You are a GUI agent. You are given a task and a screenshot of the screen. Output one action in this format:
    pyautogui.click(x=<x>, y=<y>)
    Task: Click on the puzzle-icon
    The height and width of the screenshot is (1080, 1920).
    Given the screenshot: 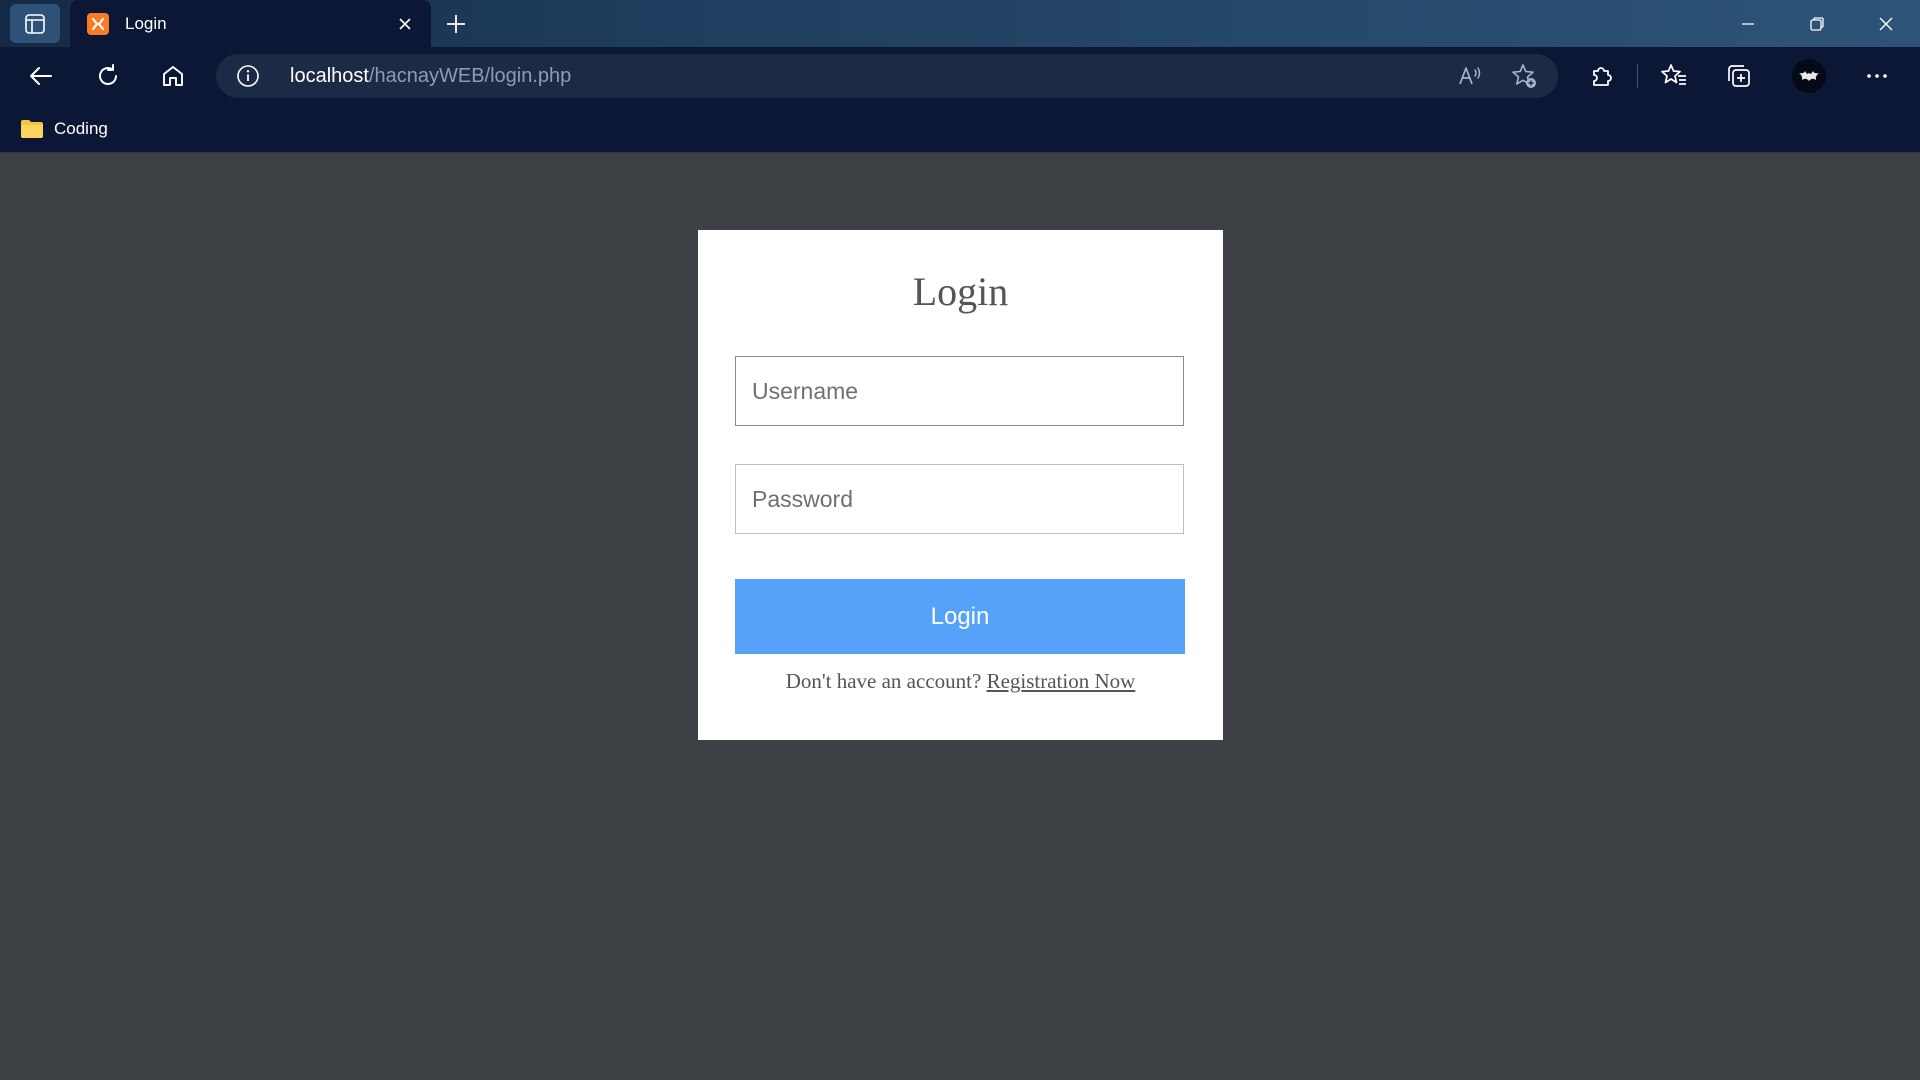 What is the action you would take?
    pyautogui.click(x=1602, y=76)
    